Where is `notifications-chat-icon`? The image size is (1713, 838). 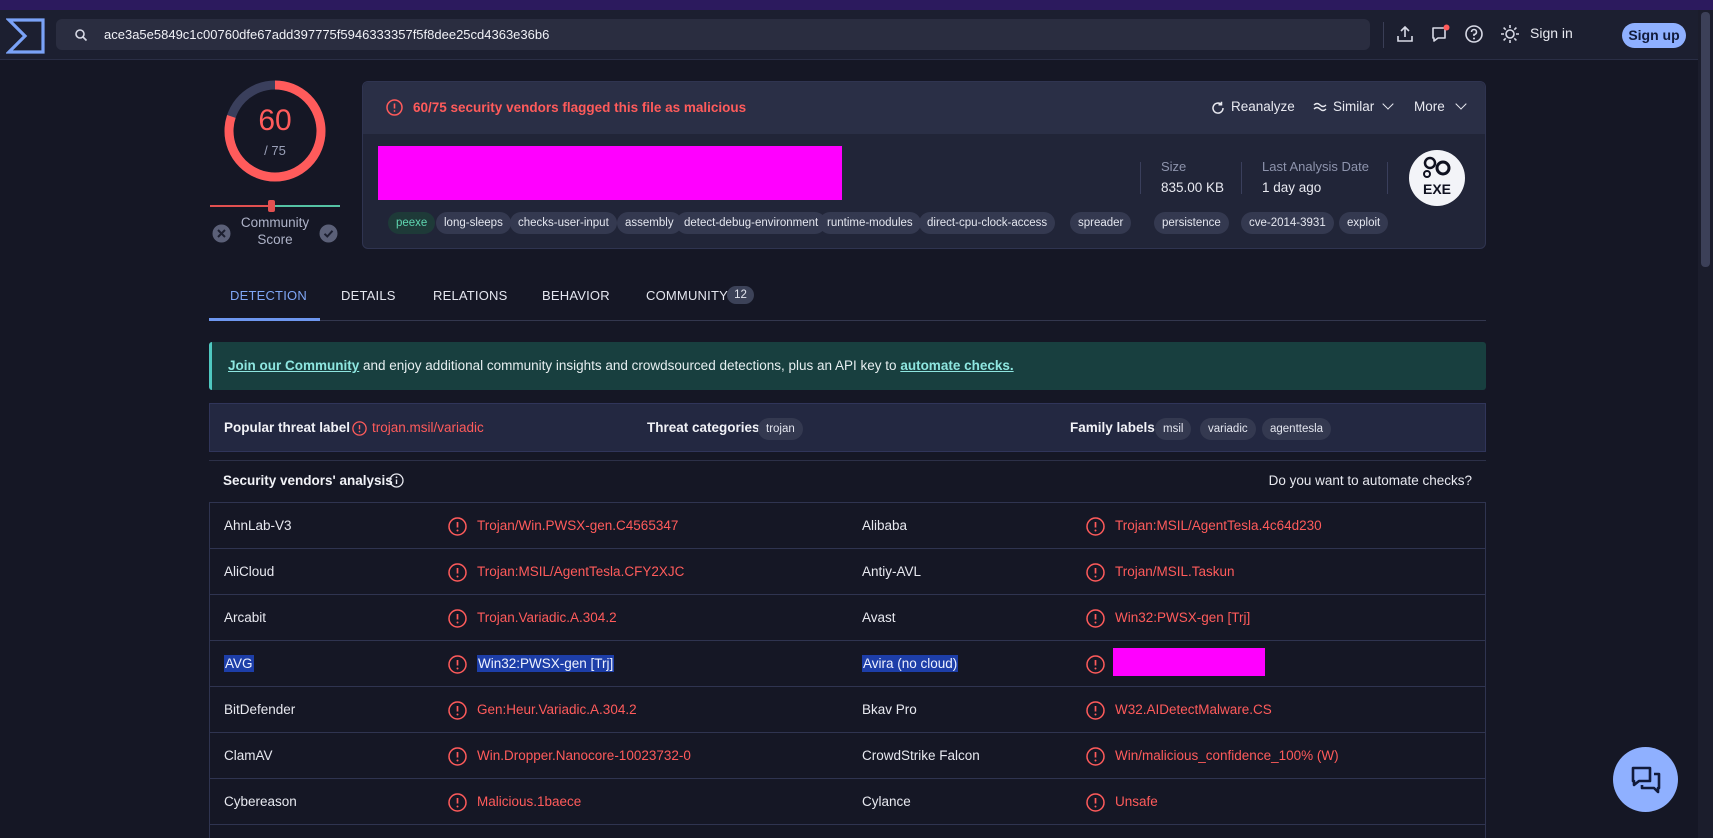 notifications-chat-icon is located at coordinates (1440, 34).